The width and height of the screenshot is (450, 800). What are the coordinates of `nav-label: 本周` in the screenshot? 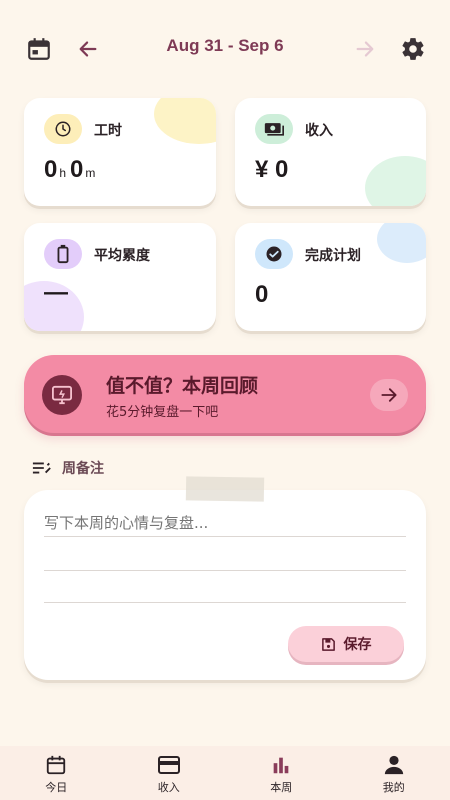 It's located at (281, 787).